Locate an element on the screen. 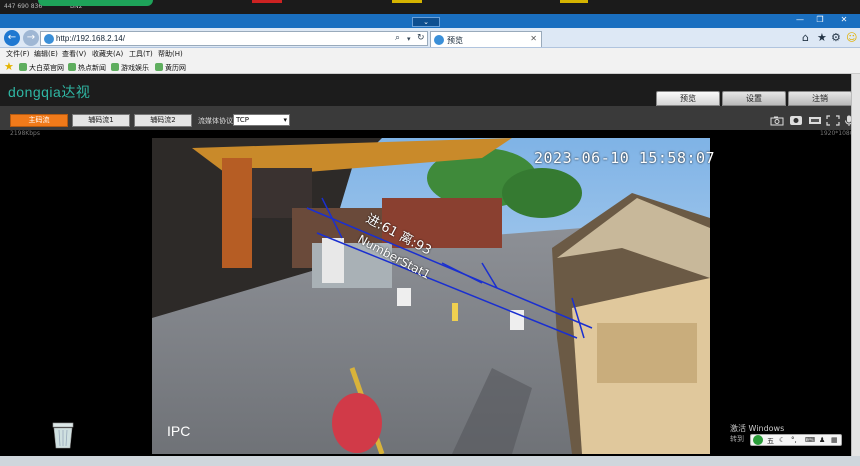 This screenshot has height=466, width=860. tab-logout: 注销 is located at coordinates (820, 98).